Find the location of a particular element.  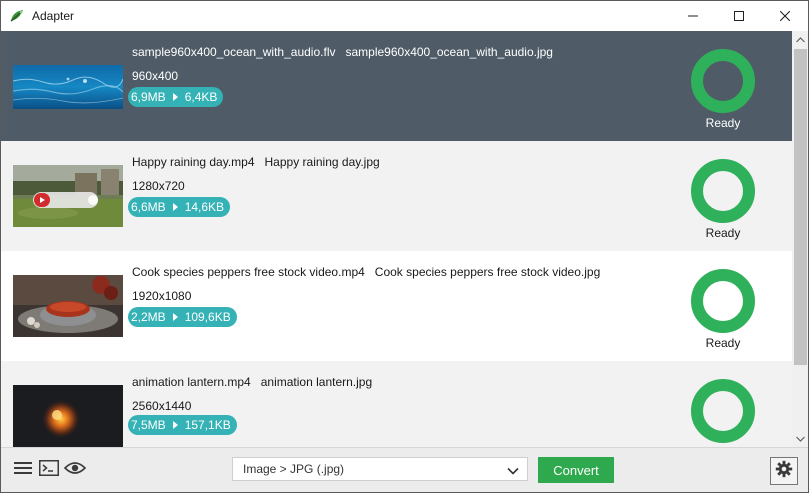

size-to: 14,6KB is located at coordinates (204, 207).